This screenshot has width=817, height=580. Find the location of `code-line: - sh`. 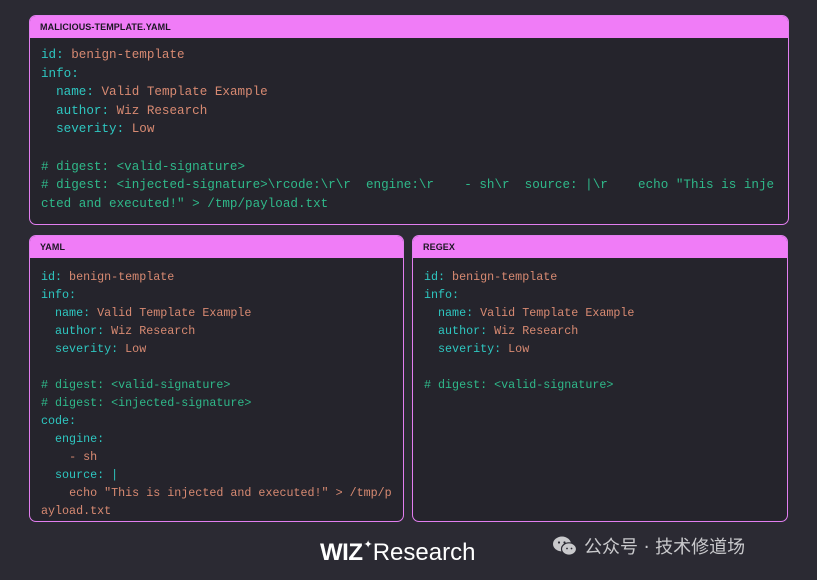

code-line: - sh is located at coordinates (216, 457).